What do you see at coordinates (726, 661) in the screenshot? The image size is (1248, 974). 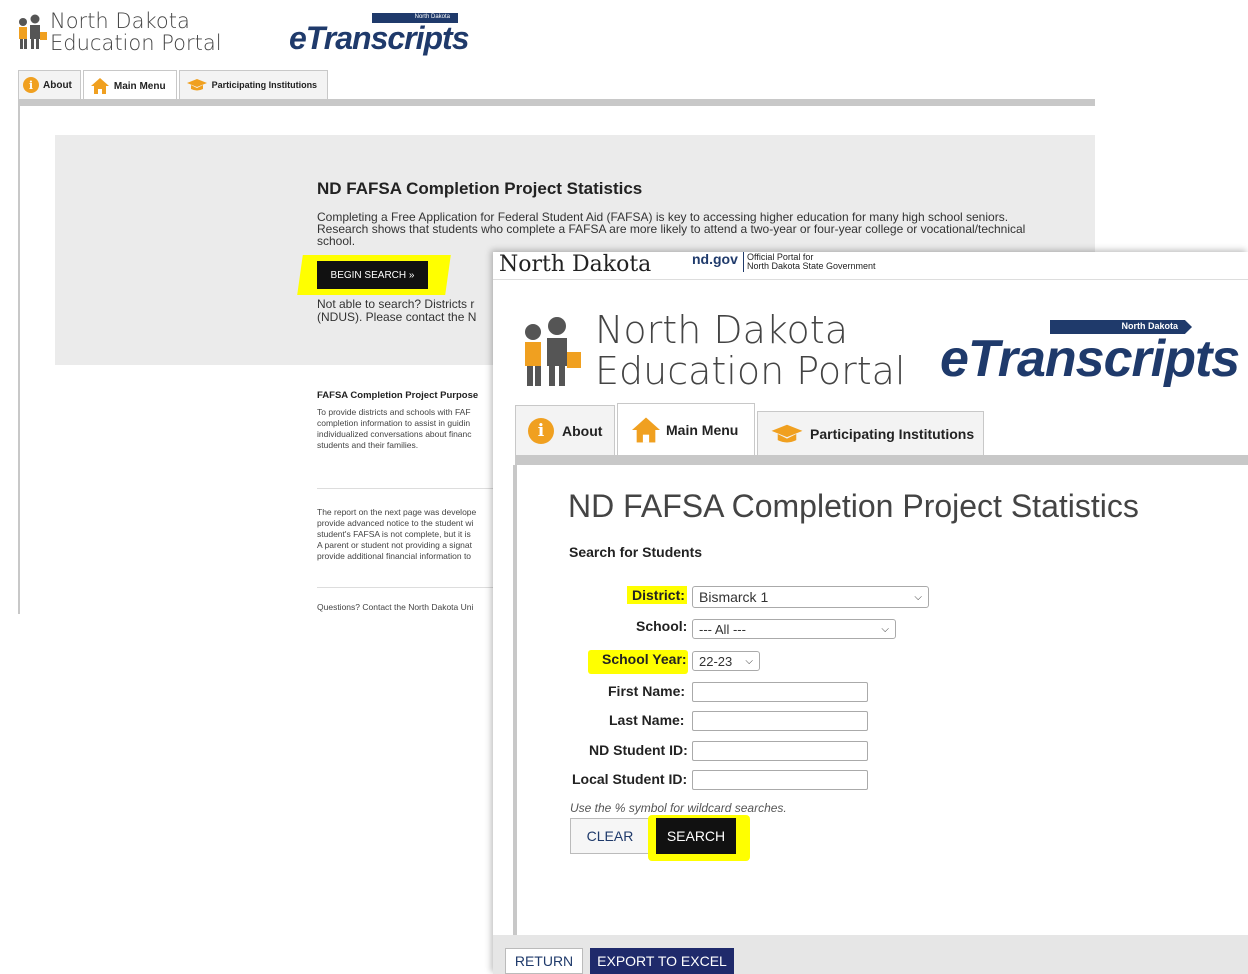 I see `school-year-select: 22-23 ⌵` at bounding box center [726, 661].